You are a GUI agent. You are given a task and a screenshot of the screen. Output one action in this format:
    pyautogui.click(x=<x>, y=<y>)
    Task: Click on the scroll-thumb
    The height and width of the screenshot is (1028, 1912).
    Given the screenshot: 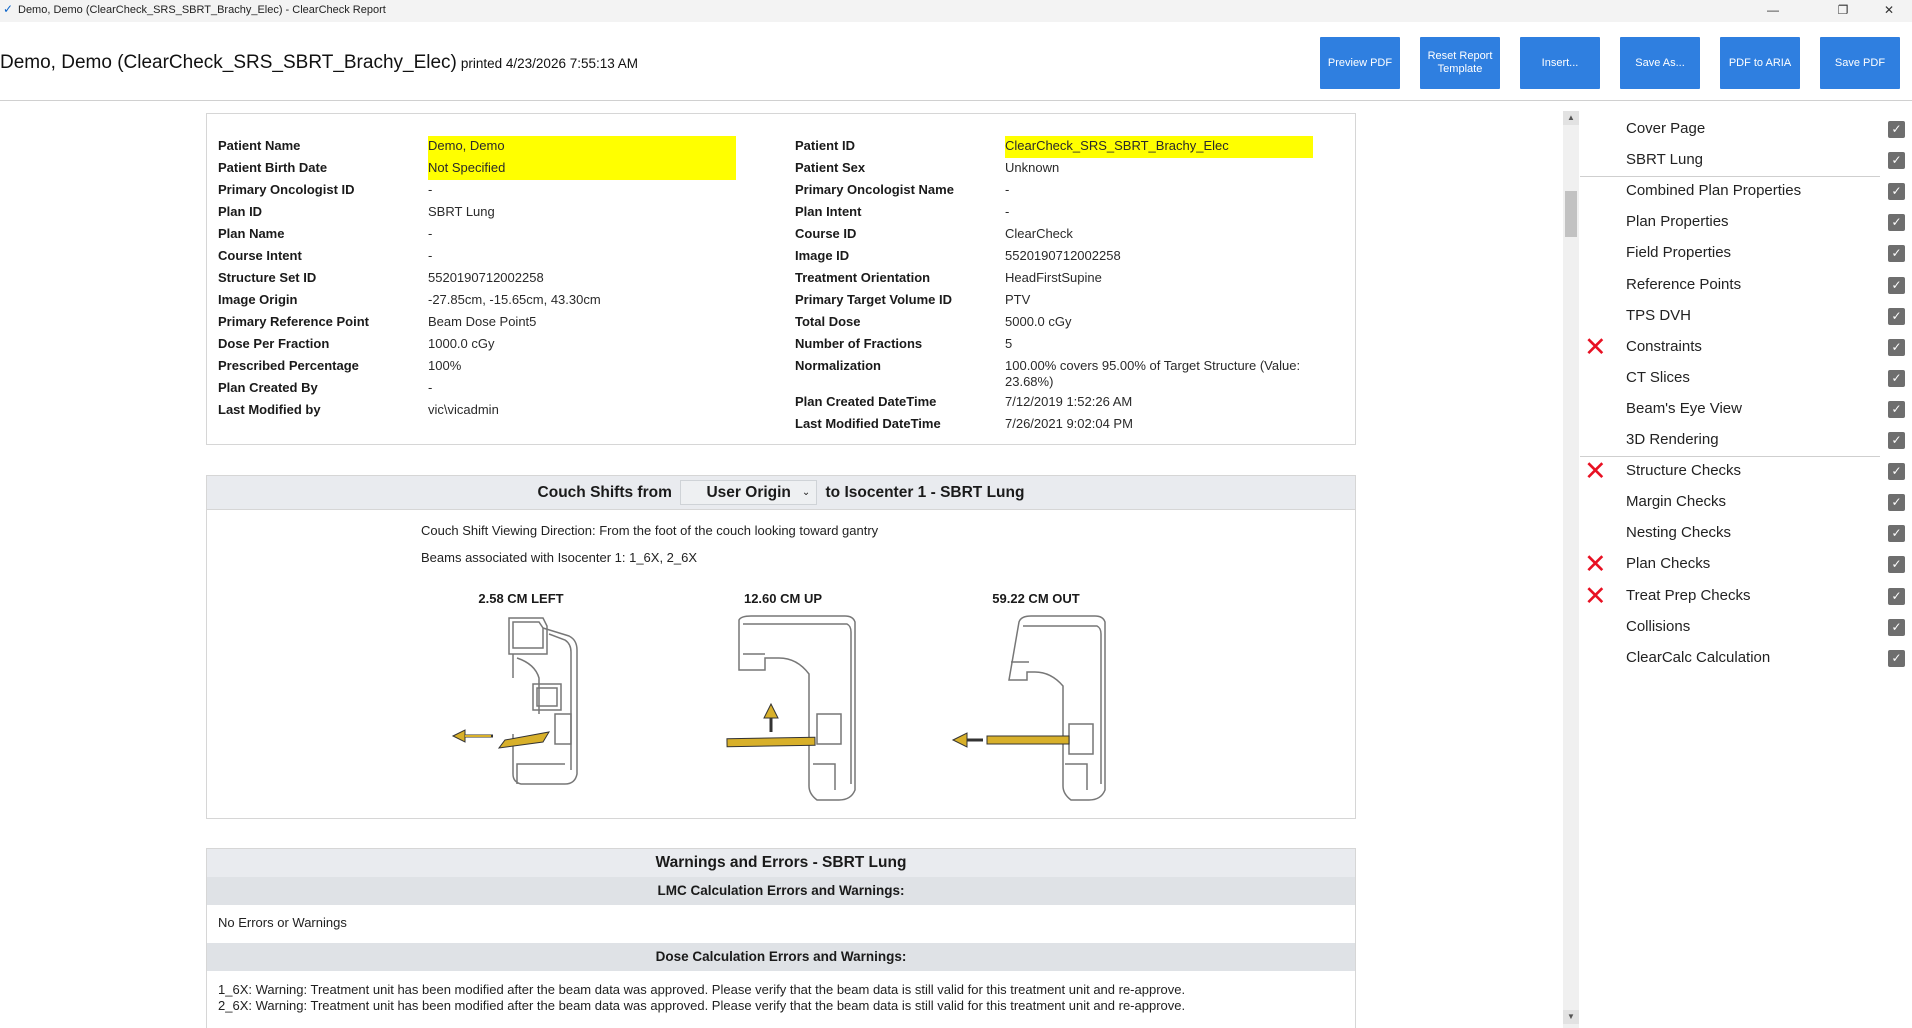 What is the action you would take?
    pyautogui.click(x=1571, y=214)
    